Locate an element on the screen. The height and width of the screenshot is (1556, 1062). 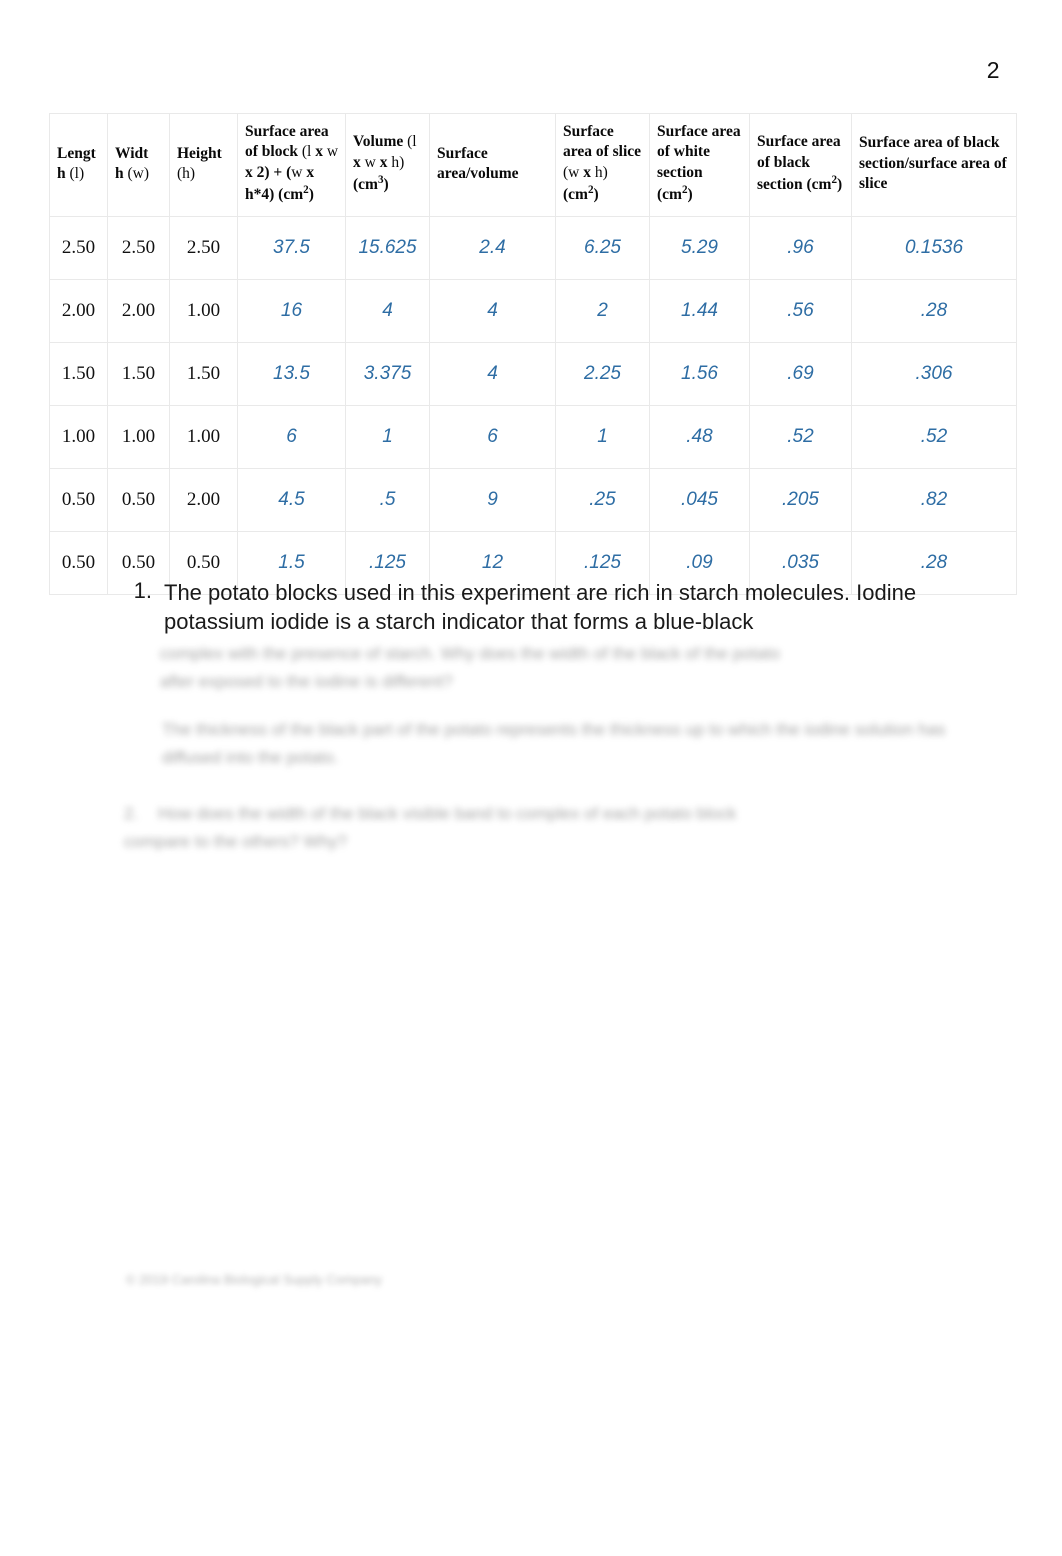
page-number: 2 is located at coordinates (993, 70).